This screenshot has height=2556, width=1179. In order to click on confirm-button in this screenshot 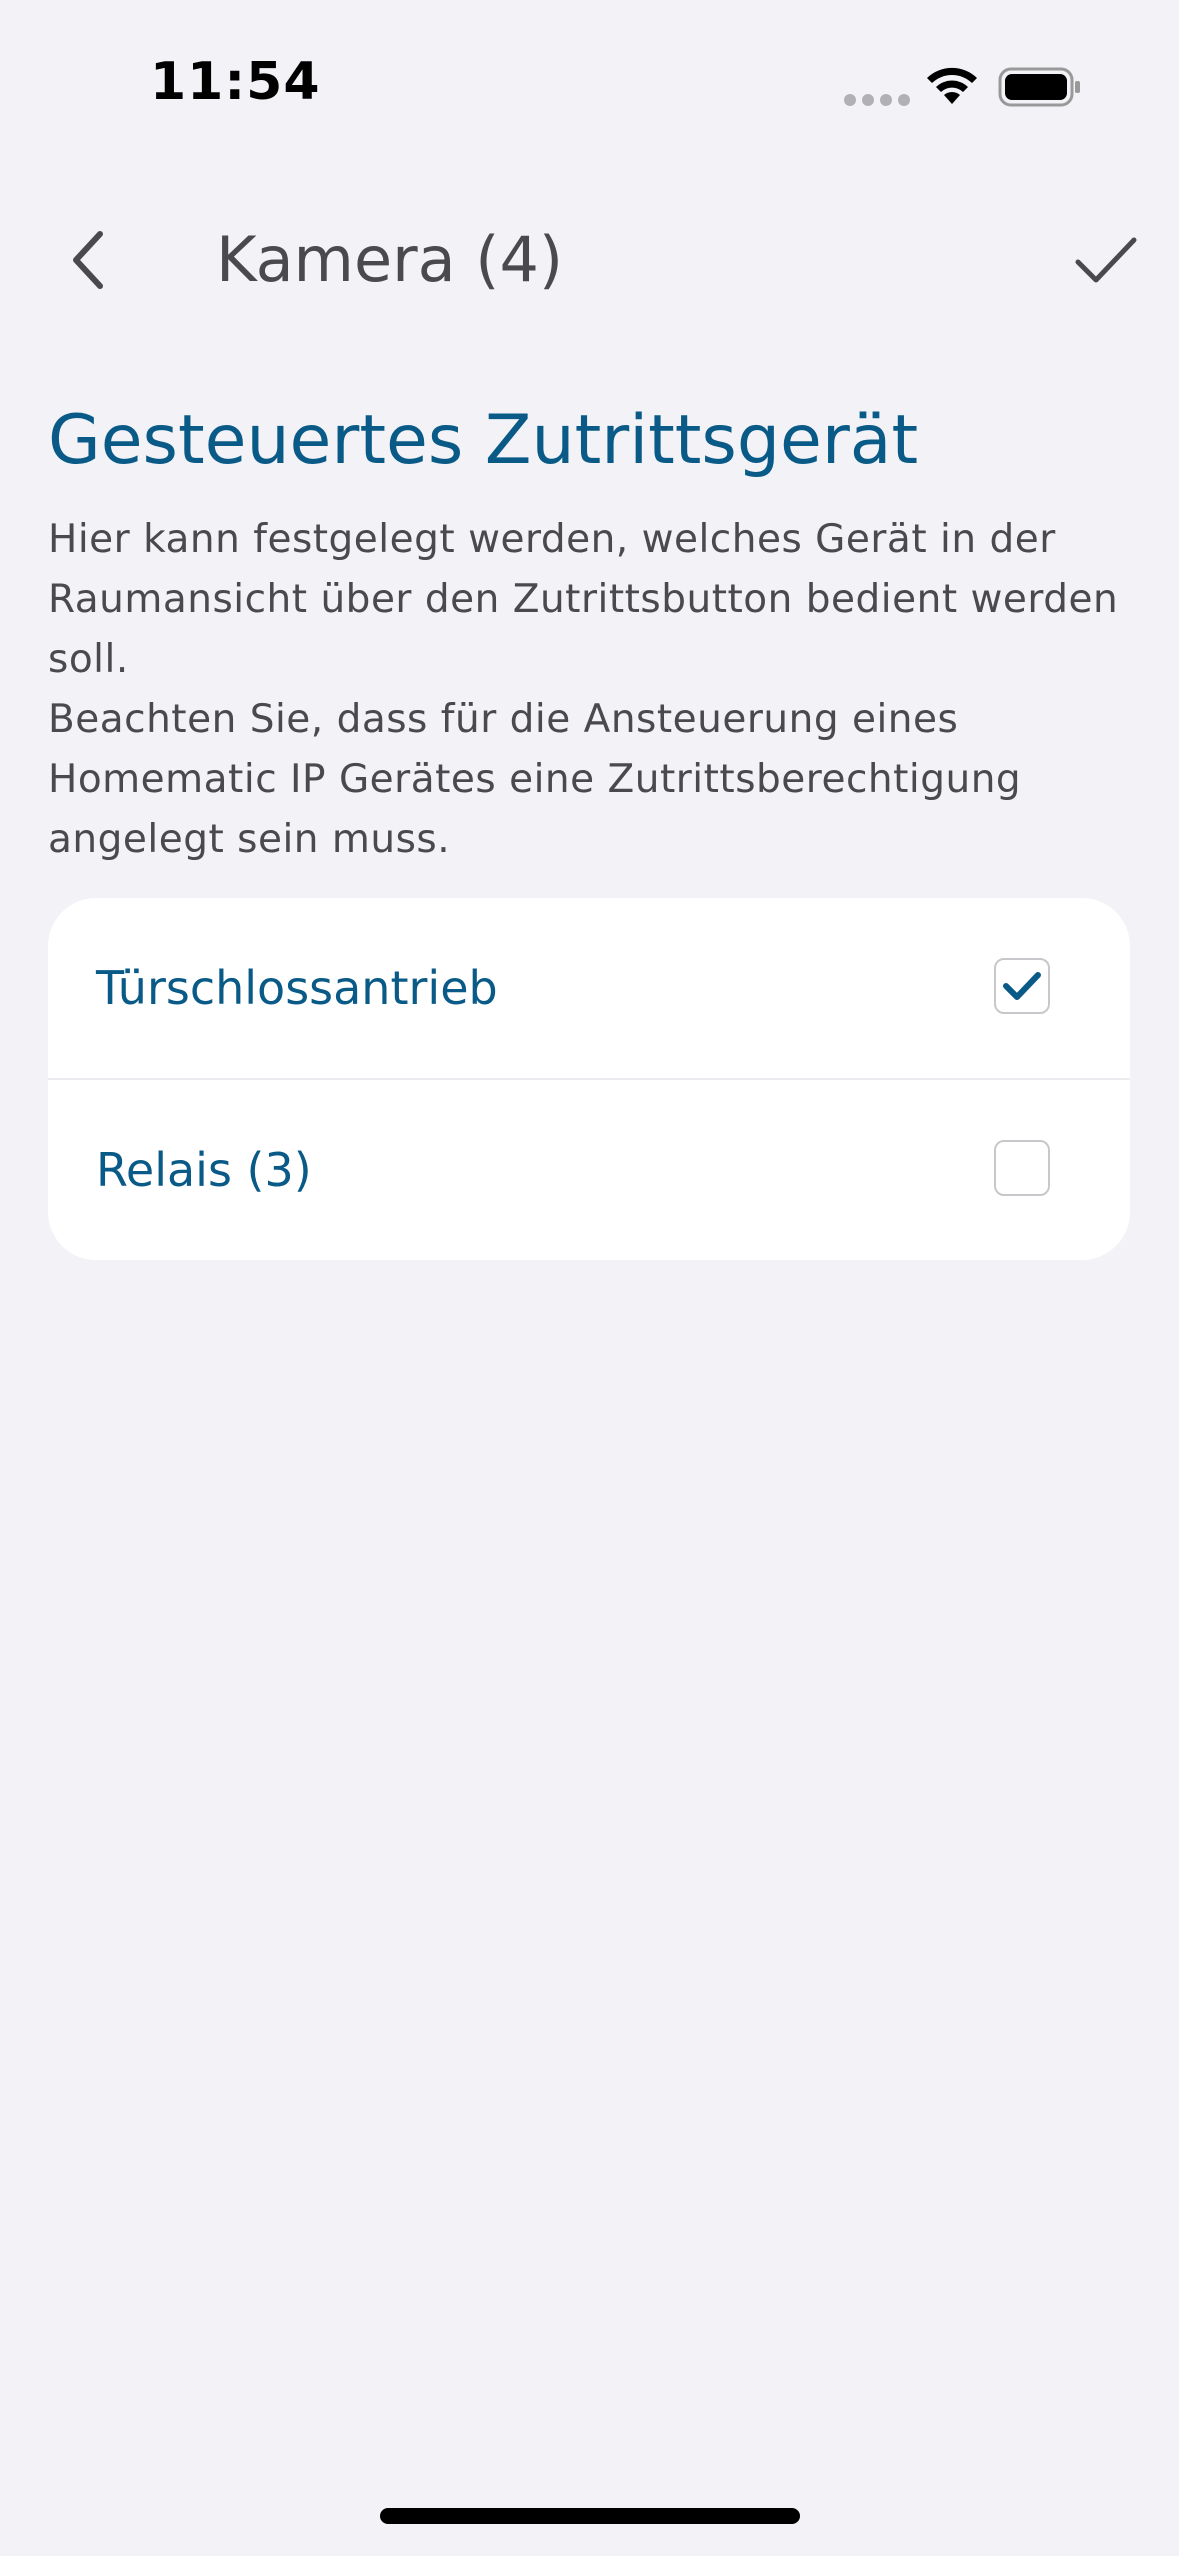, I will do `click(1106, 260)`.